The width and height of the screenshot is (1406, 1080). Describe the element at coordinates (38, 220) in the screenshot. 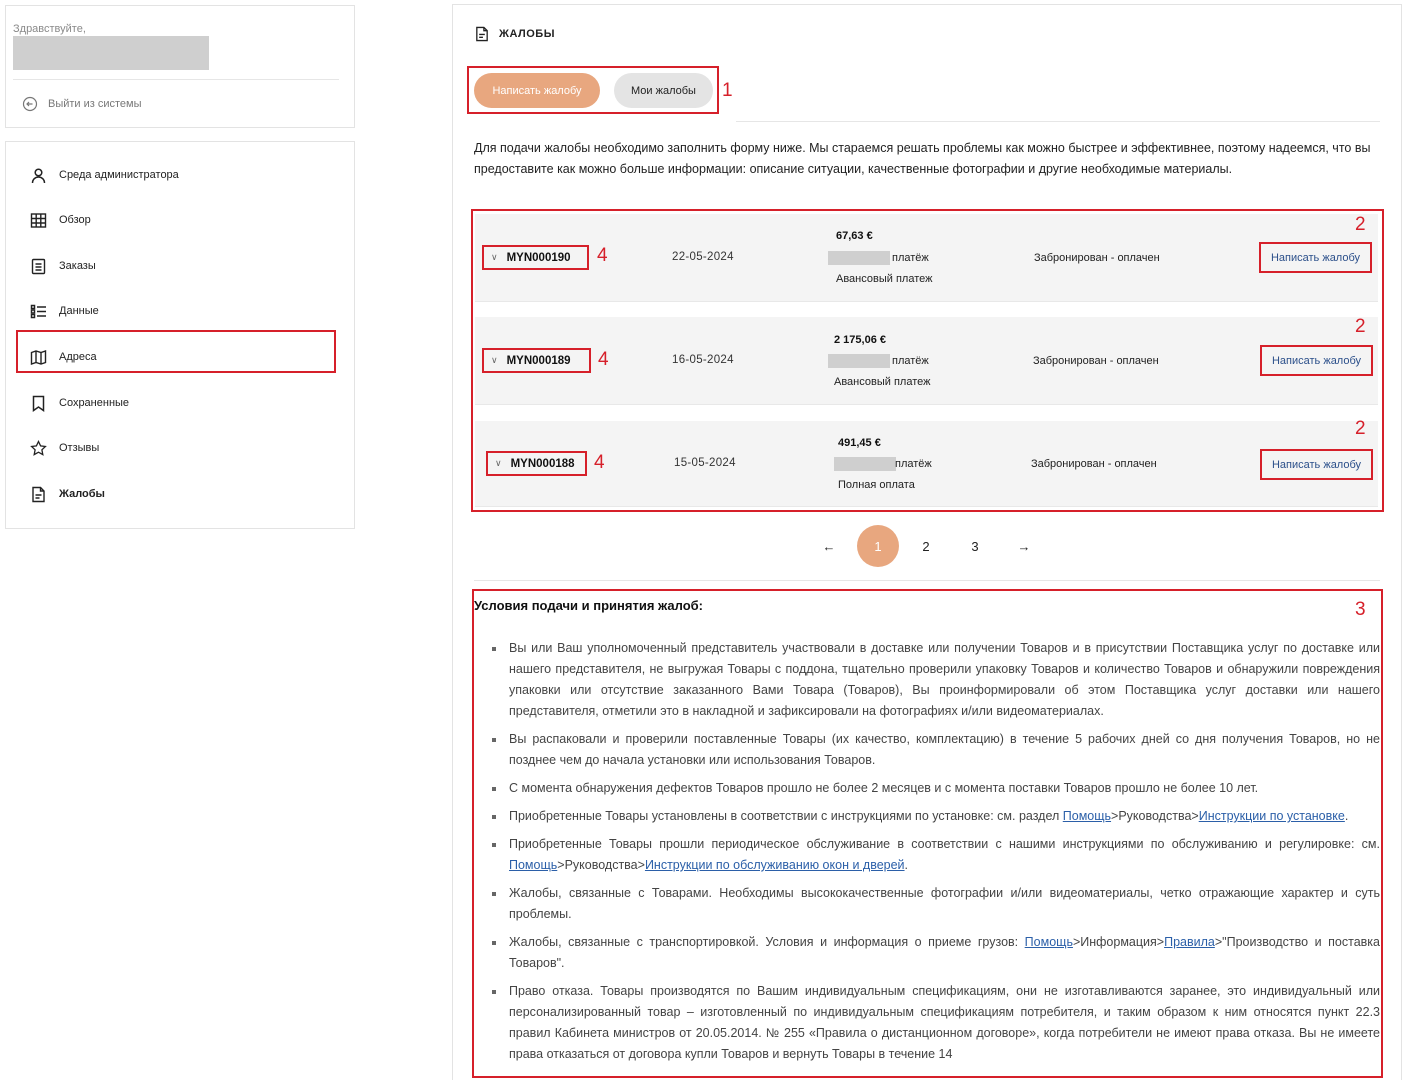

I see `grid-icon` at that location.